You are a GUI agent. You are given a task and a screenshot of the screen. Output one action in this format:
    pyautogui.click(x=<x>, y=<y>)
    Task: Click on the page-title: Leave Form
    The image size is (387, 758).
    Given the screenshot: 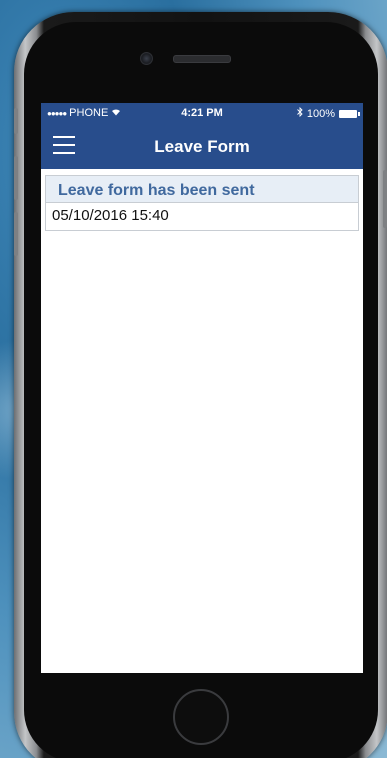 What is the action you would take?
    pyautogui.click(x=202, y=146)
    